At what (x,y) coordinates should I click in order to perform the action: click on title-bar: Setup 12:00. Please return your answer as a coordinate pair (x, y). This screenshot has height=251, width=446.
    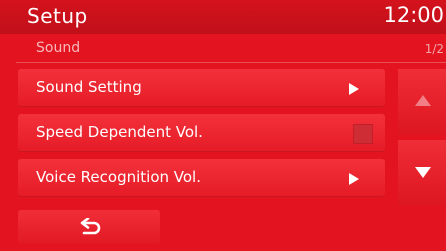
    Looking at the image, I should click on (223, 17).